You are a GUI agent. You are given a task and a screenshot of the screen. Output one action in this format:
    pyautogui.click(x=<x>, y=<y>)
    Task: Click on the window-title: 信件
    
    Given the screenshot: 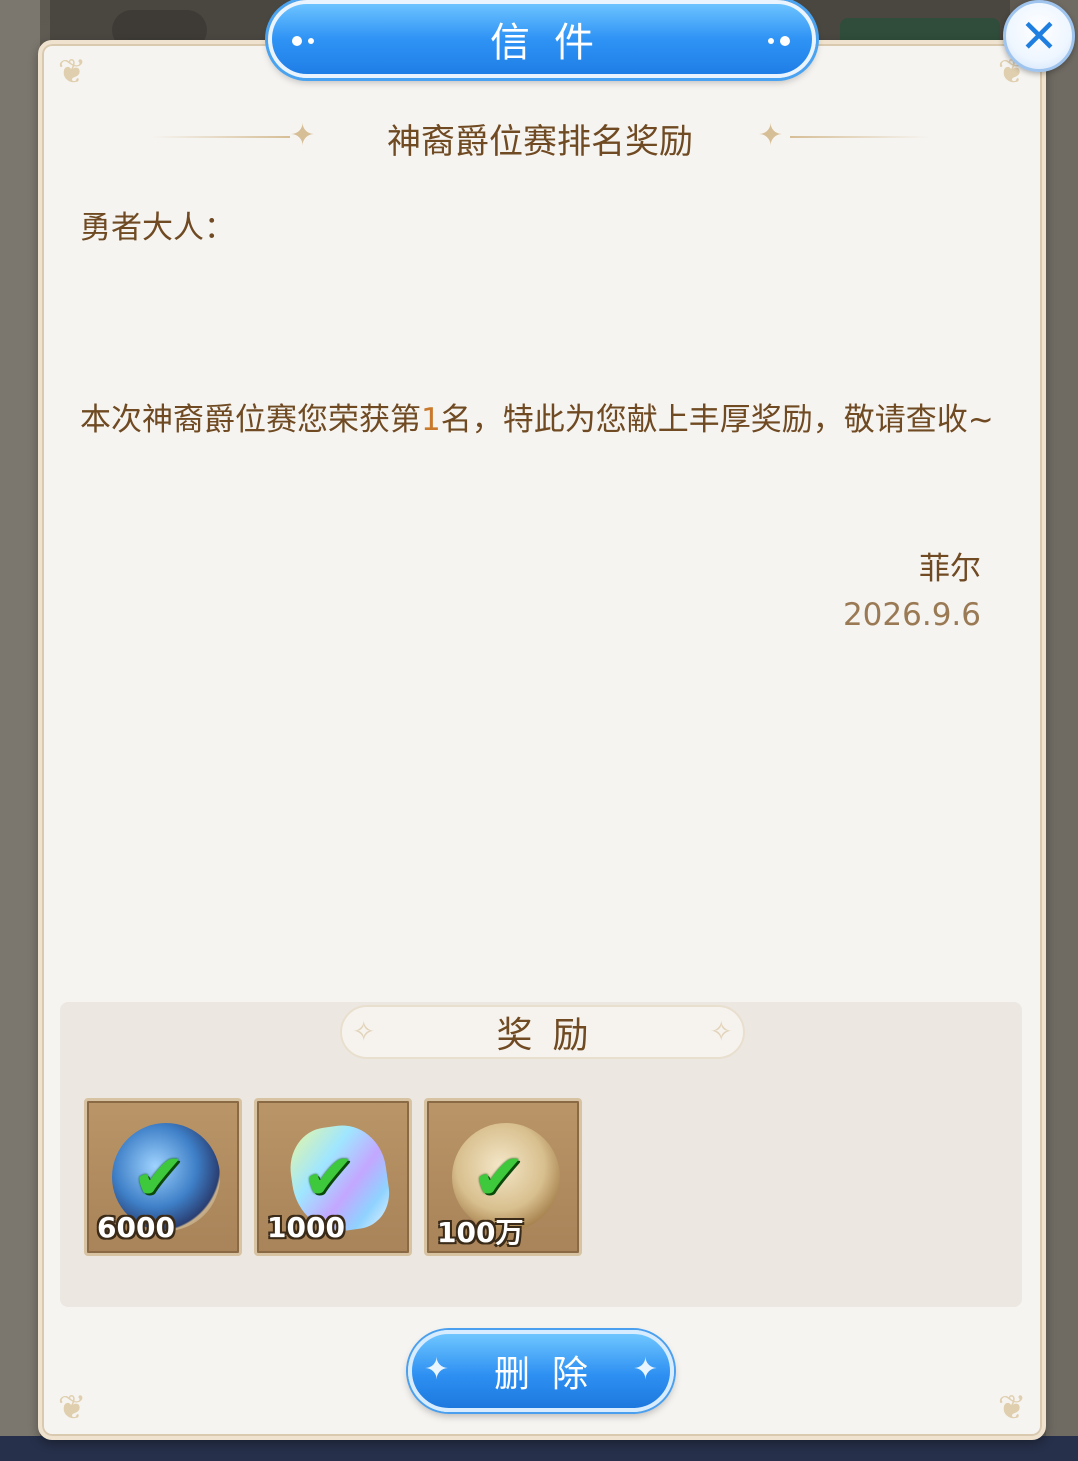 What is the action you would take?
    pyautogui.click(x=554, y=43)
    